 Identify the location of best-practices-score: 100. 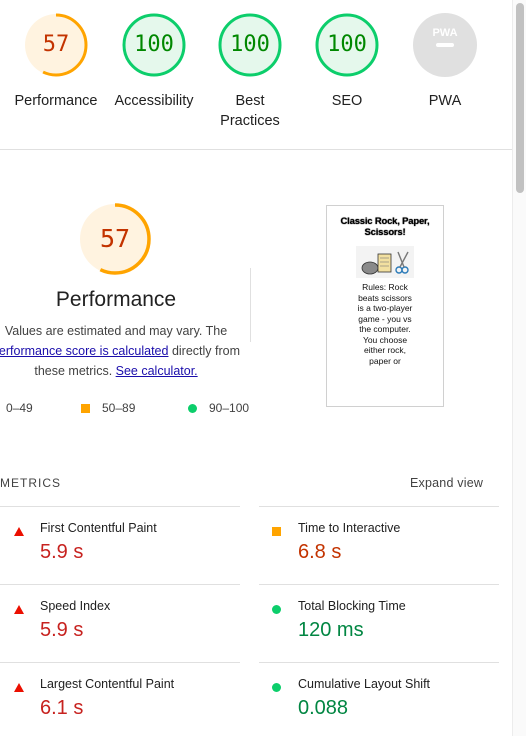
(250, 44).